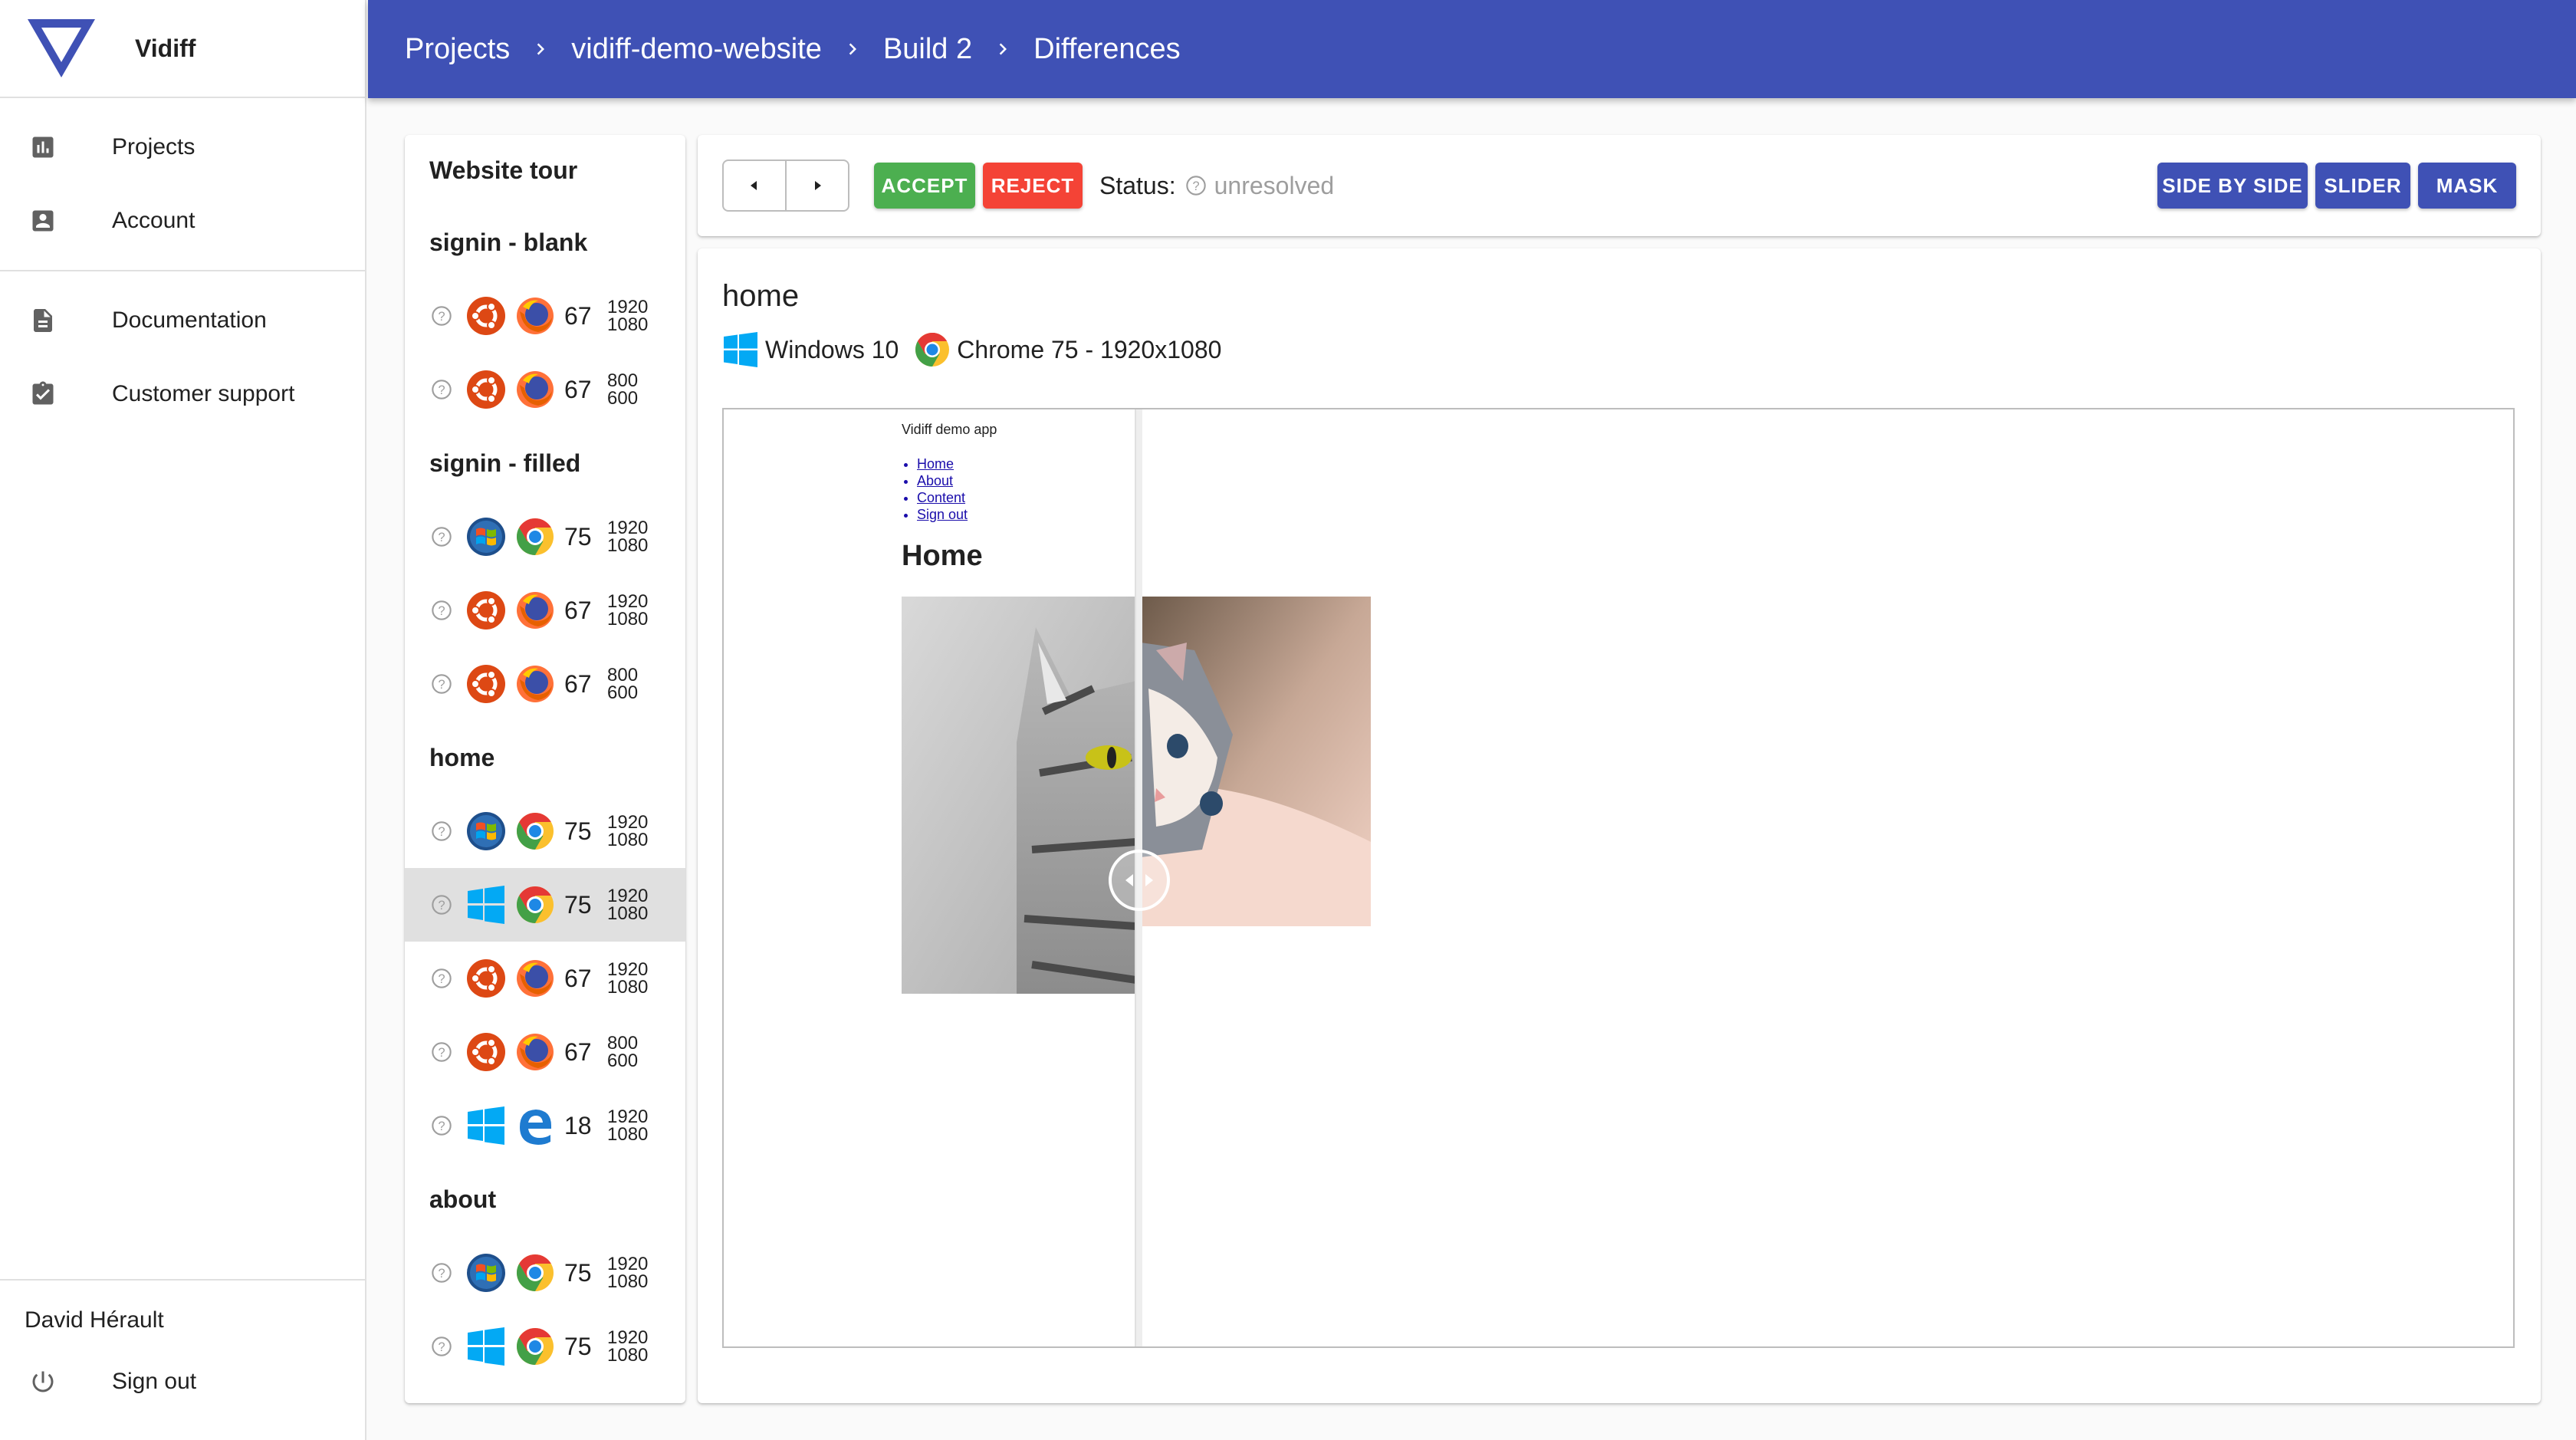 This screenshot has width=2576, height=1440. Describe the element at coordinates (486, 831) in the screenshot. I see `windows-7-icon` at that location.